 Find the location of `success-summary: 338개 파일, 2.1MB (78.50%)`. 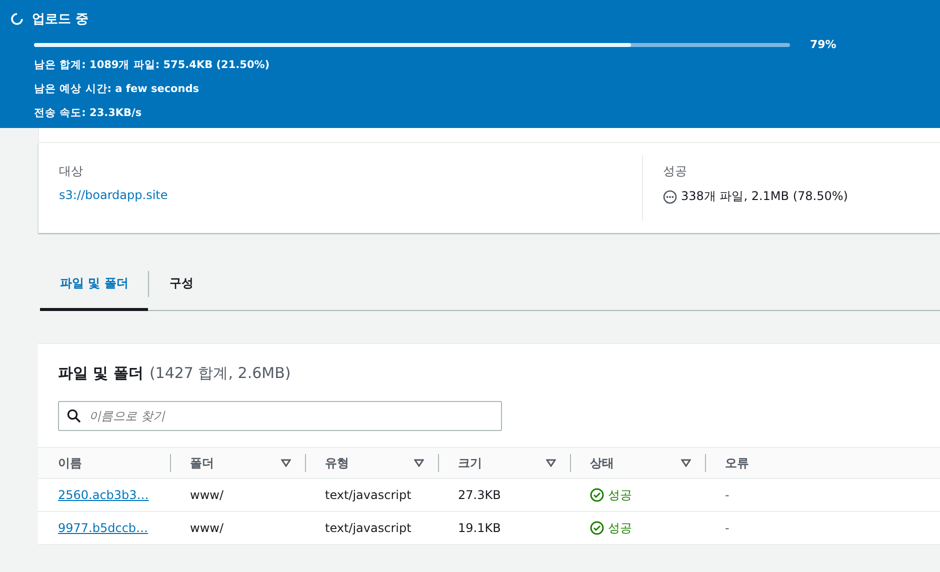

success-summary: 338개 파일, 2.1MB (78.50%) is located at coordinates (764, 196).